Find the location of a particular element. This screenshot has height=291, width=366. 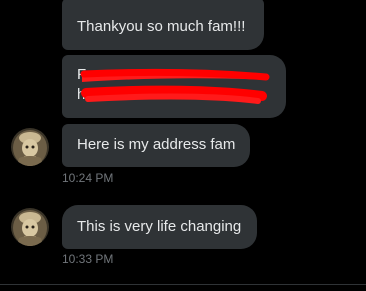

message-bubble-received: Thankyou so much fam!!! is located at coordinates (163, 25).